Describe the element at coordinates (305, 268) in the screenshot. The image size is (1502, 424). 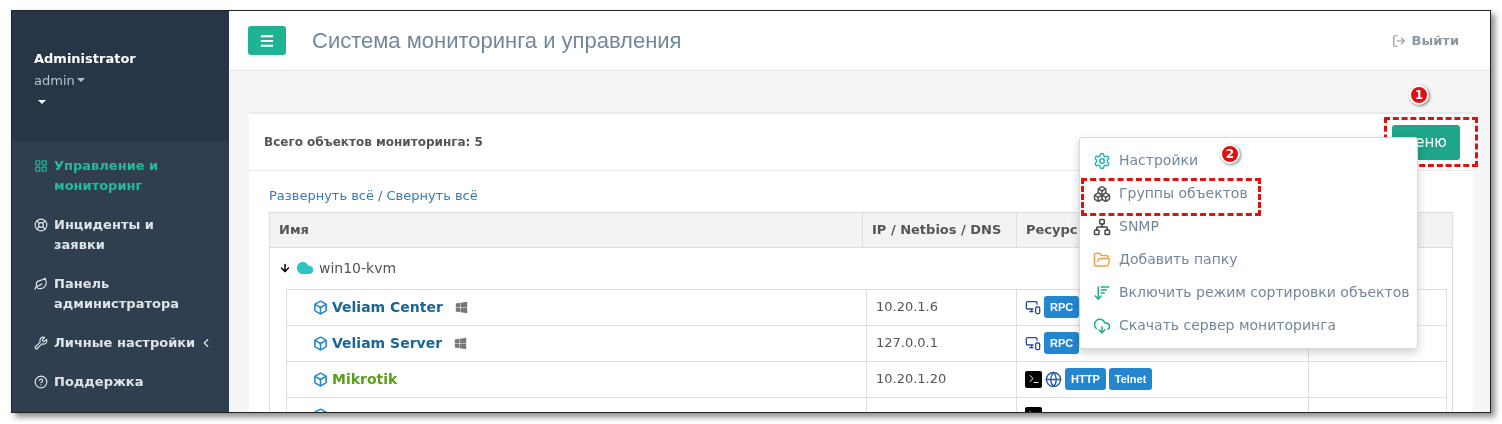
I see `cloud-icon` at that location.